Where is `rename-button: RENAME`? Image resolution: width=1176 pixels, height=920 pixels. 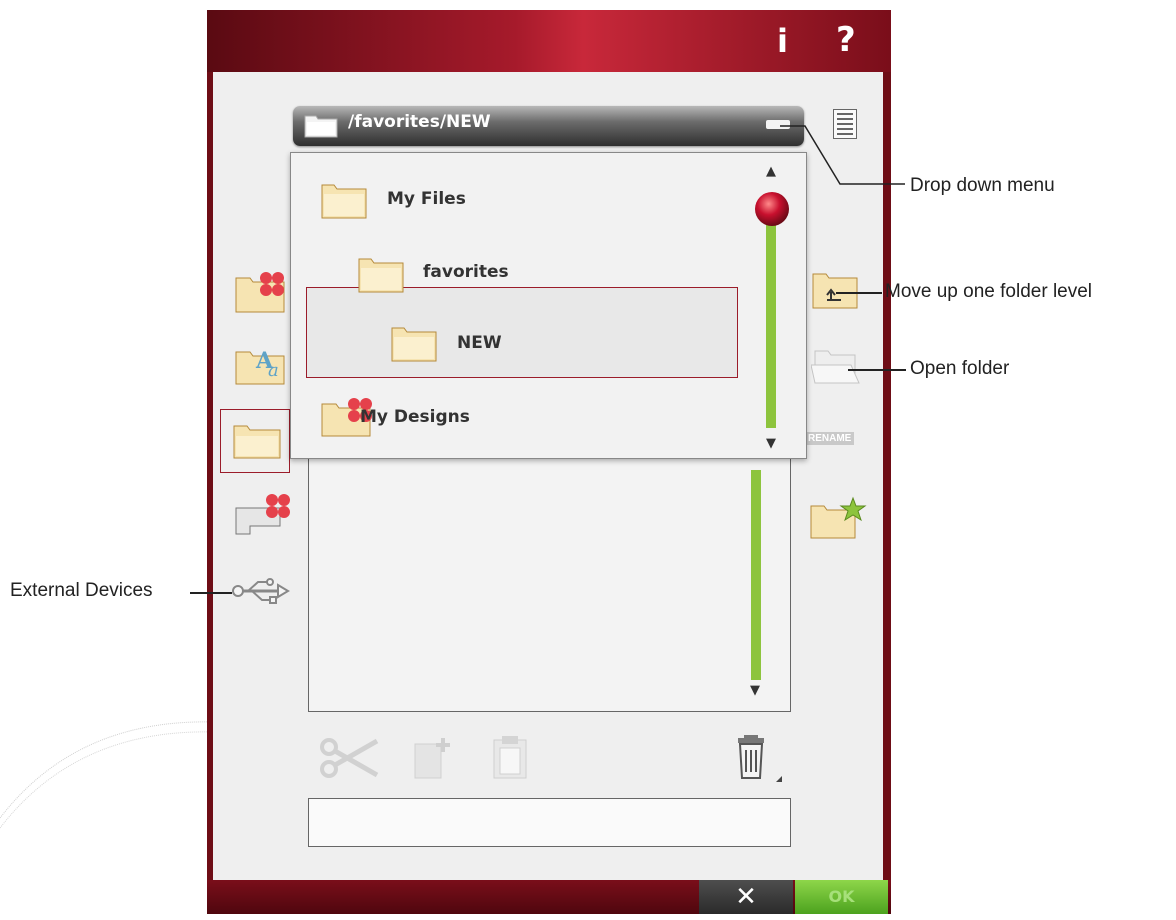
rename-button: RENAME is located at coordinates (830, 438).